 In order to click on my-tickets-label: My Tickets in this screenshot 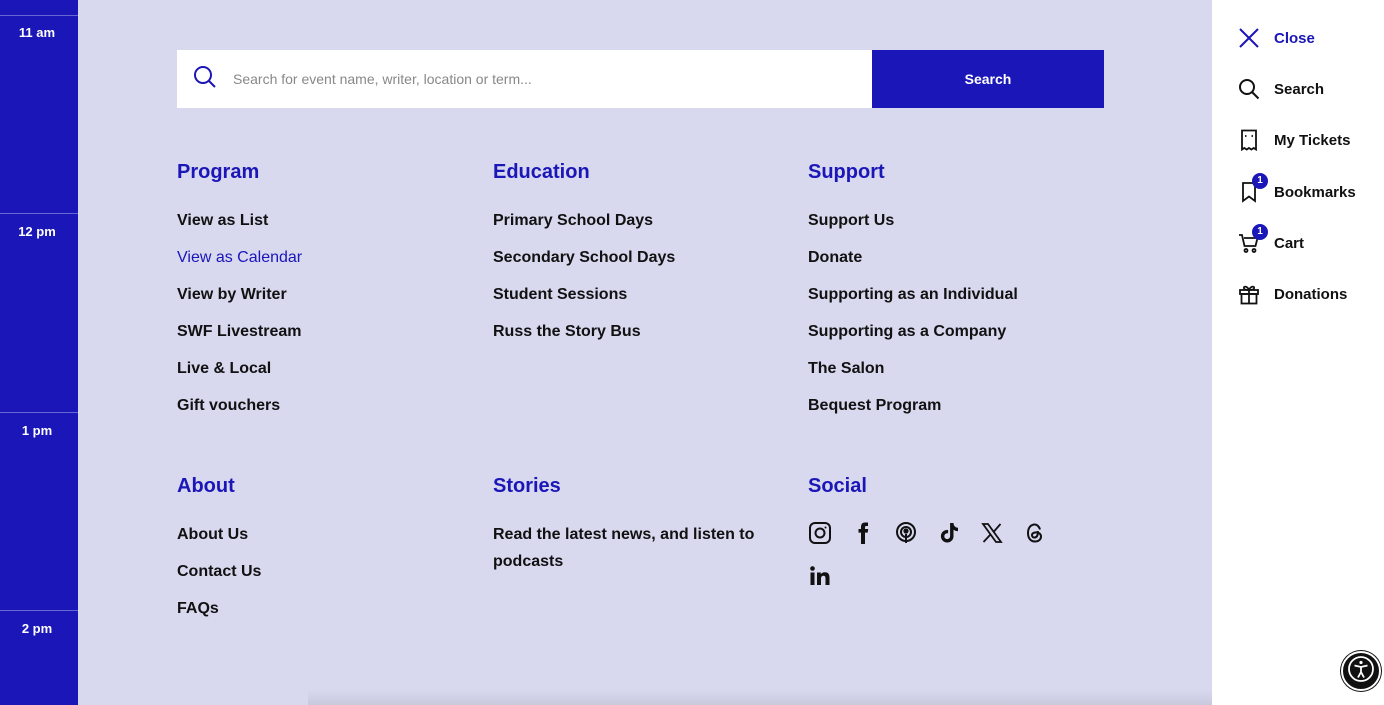, I will do `click(1312, 140)`.